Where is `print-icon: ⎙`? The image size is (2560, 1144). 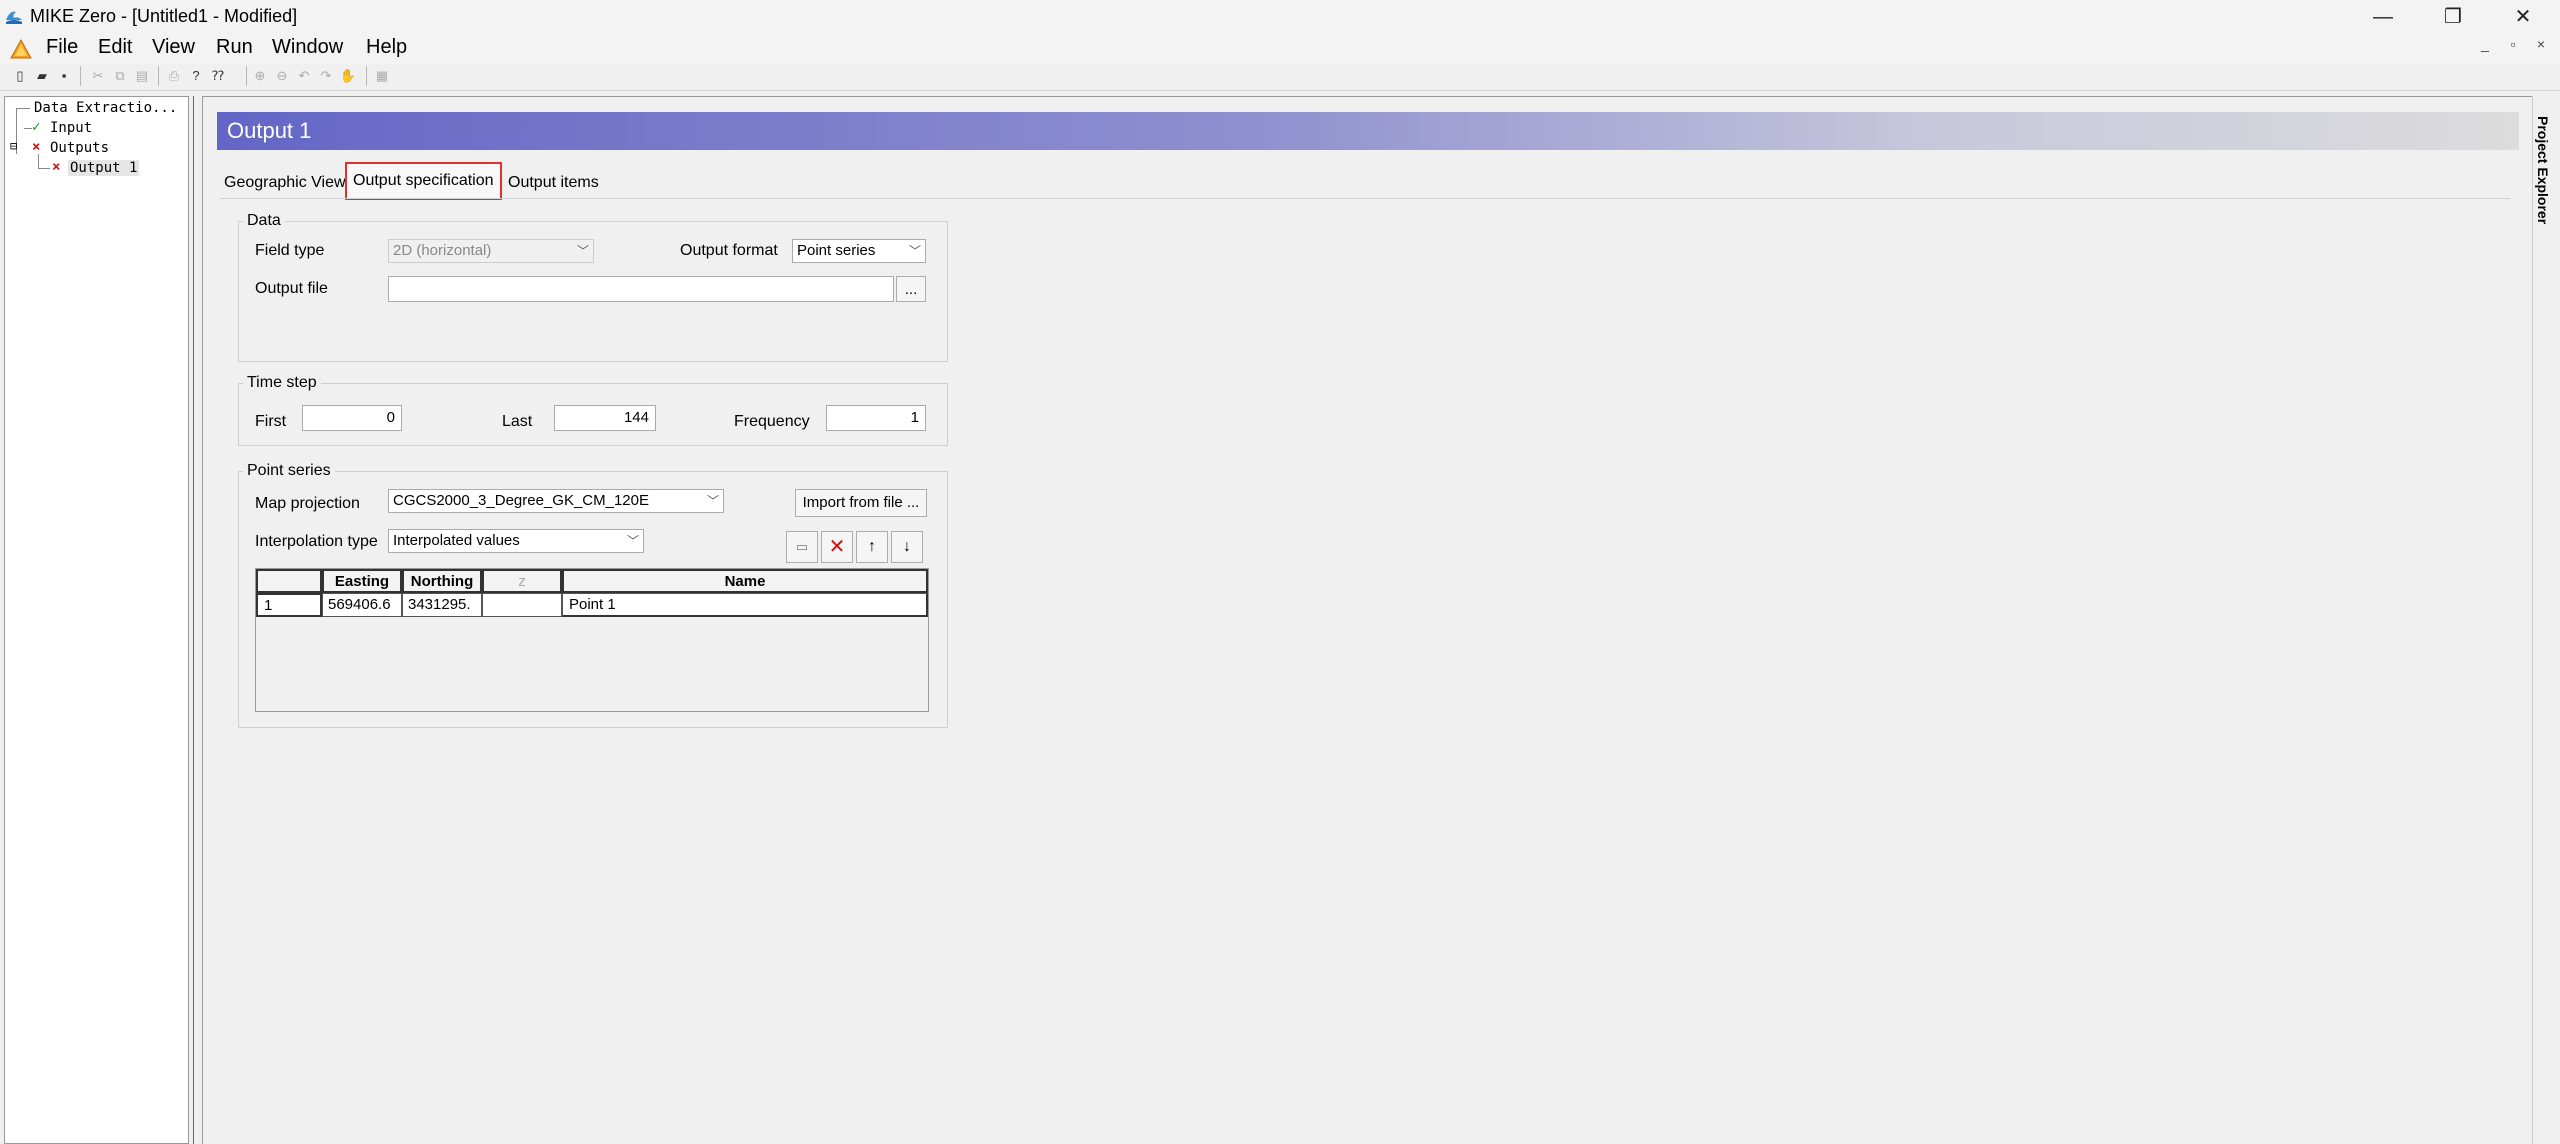 print-icon: ⎙ is located at coordinates (174, 76).